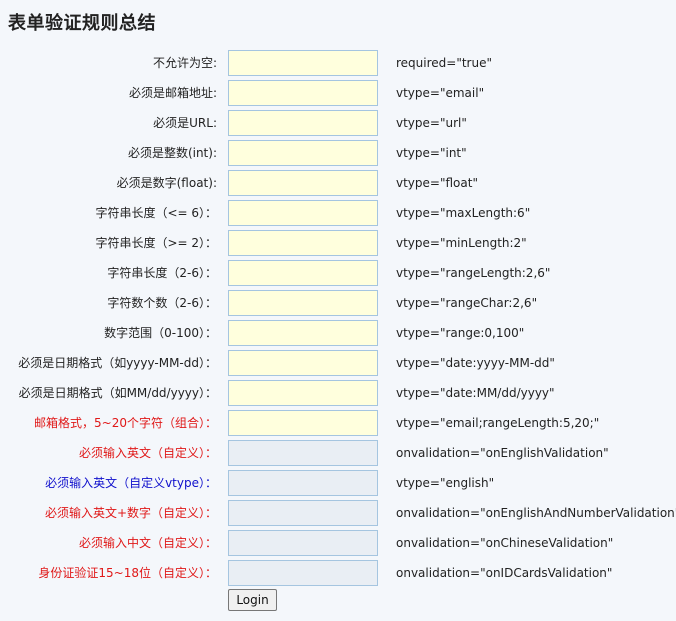  I want to click on validation-rule-text: vtype="range:0,100", so click(460, 333).